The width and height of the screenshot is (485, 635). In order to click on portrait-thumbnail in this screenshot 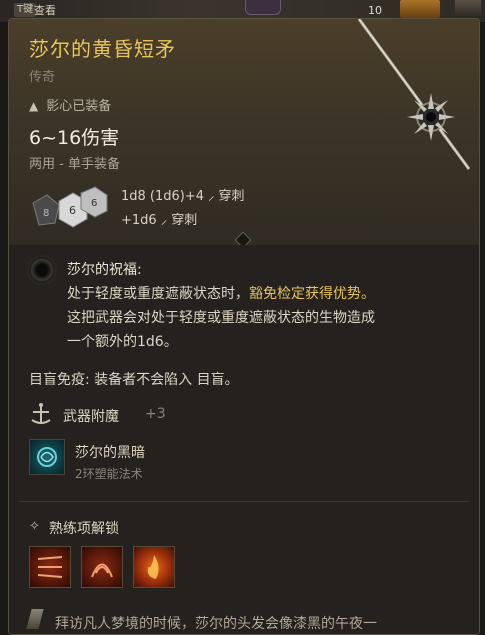, I will do `click(263, 7)`.